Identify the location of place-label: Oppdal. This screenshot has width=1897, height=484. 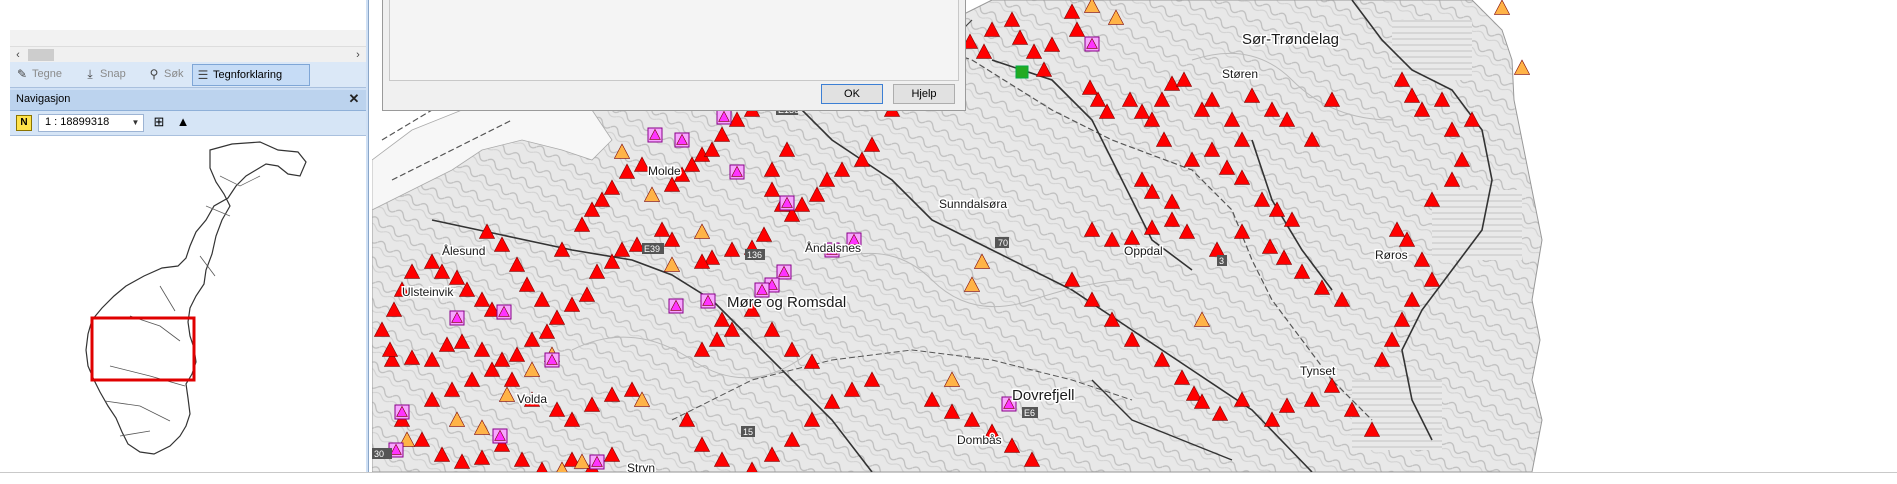
(1143, 251).